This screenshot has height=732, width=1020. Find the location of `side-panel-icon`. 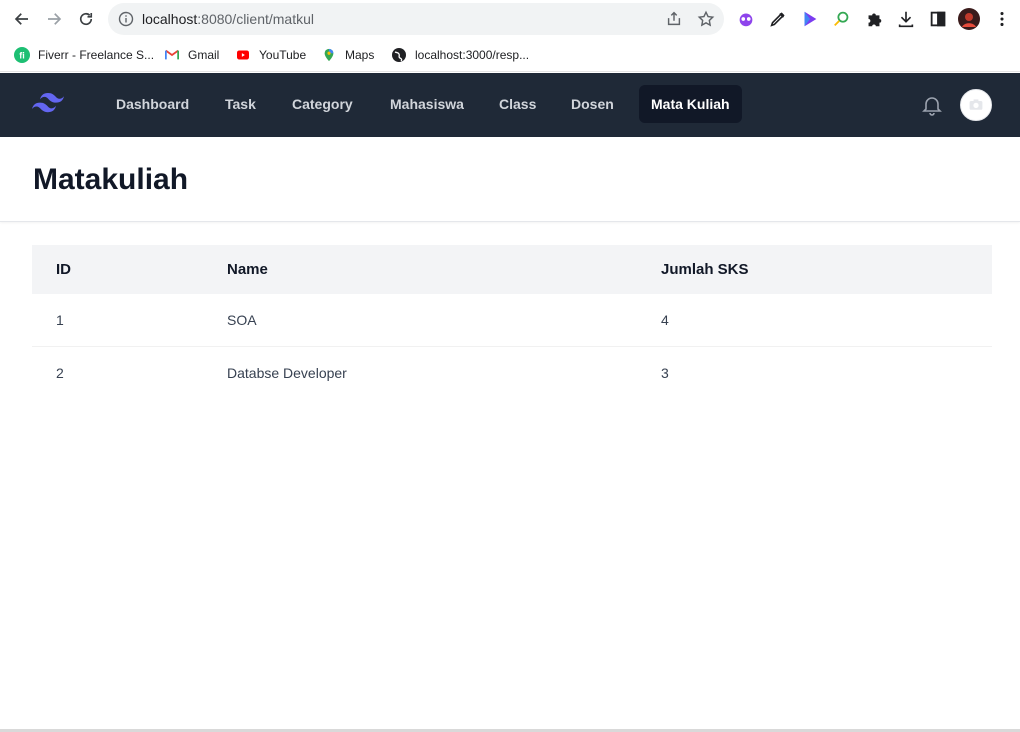

side-panel-icon is located at coordinates (938, 19).